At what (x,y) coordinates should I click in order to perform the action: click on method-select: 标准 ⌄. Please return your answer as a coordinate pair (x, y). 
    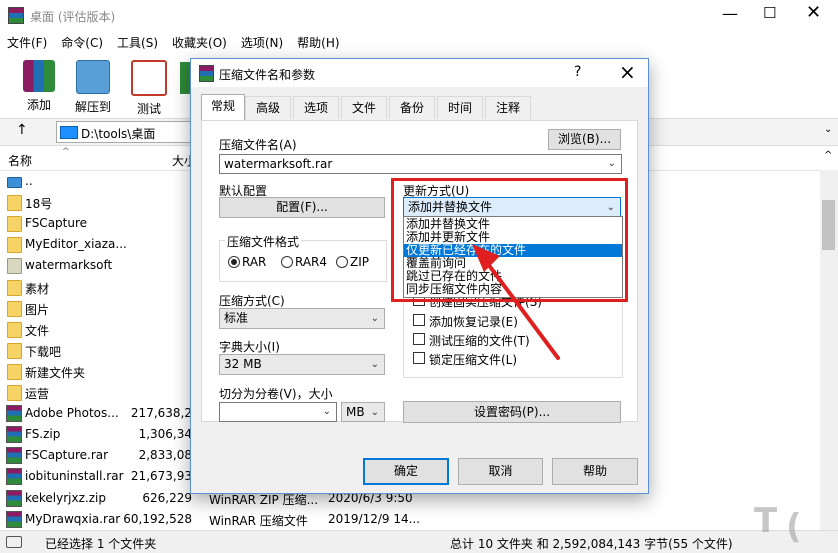
    Looking at the image, I should click on (302, 318).